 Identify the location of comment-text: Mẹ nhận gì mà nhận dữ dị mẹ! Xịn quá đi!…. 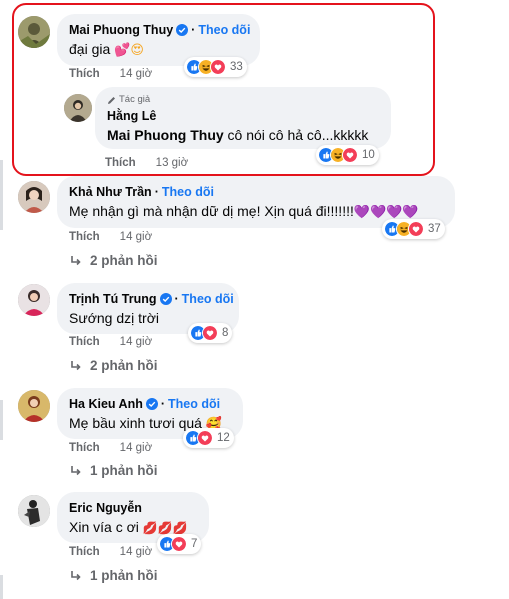
(211, 211).